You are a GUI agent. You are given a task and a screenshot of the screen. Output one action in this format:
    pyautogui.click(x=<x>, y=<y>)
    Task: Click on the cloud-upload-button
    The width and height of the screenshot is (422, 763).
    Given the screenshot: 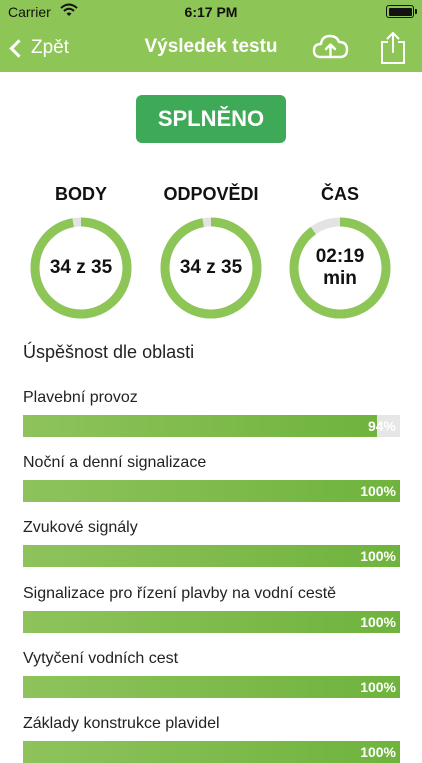 What is the action you would take?
    pyautogui.click(x=331, y=47)
    